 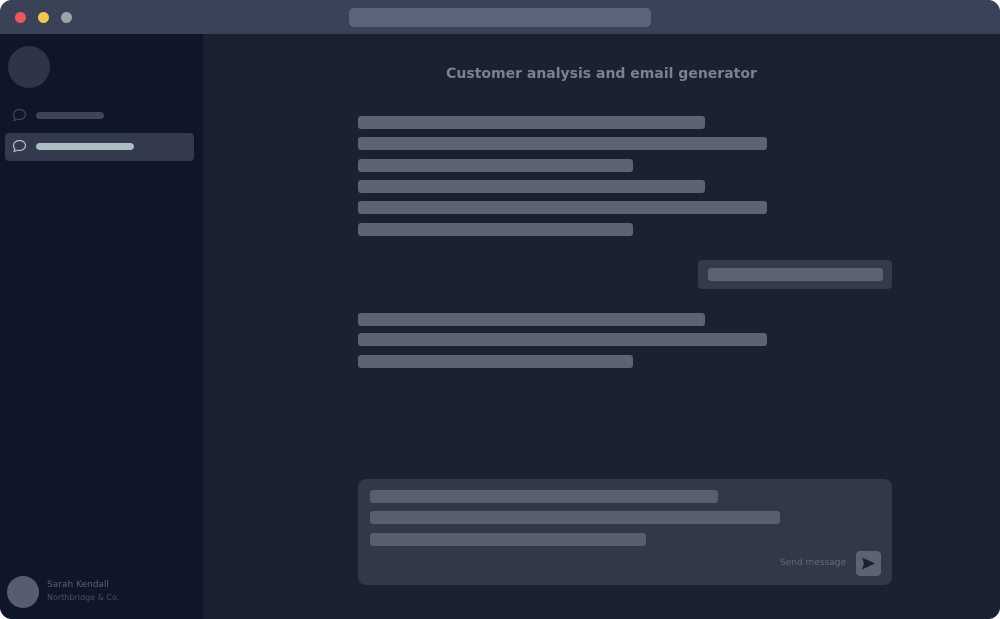 I want to click on send-button, so click(x=868, y=563).